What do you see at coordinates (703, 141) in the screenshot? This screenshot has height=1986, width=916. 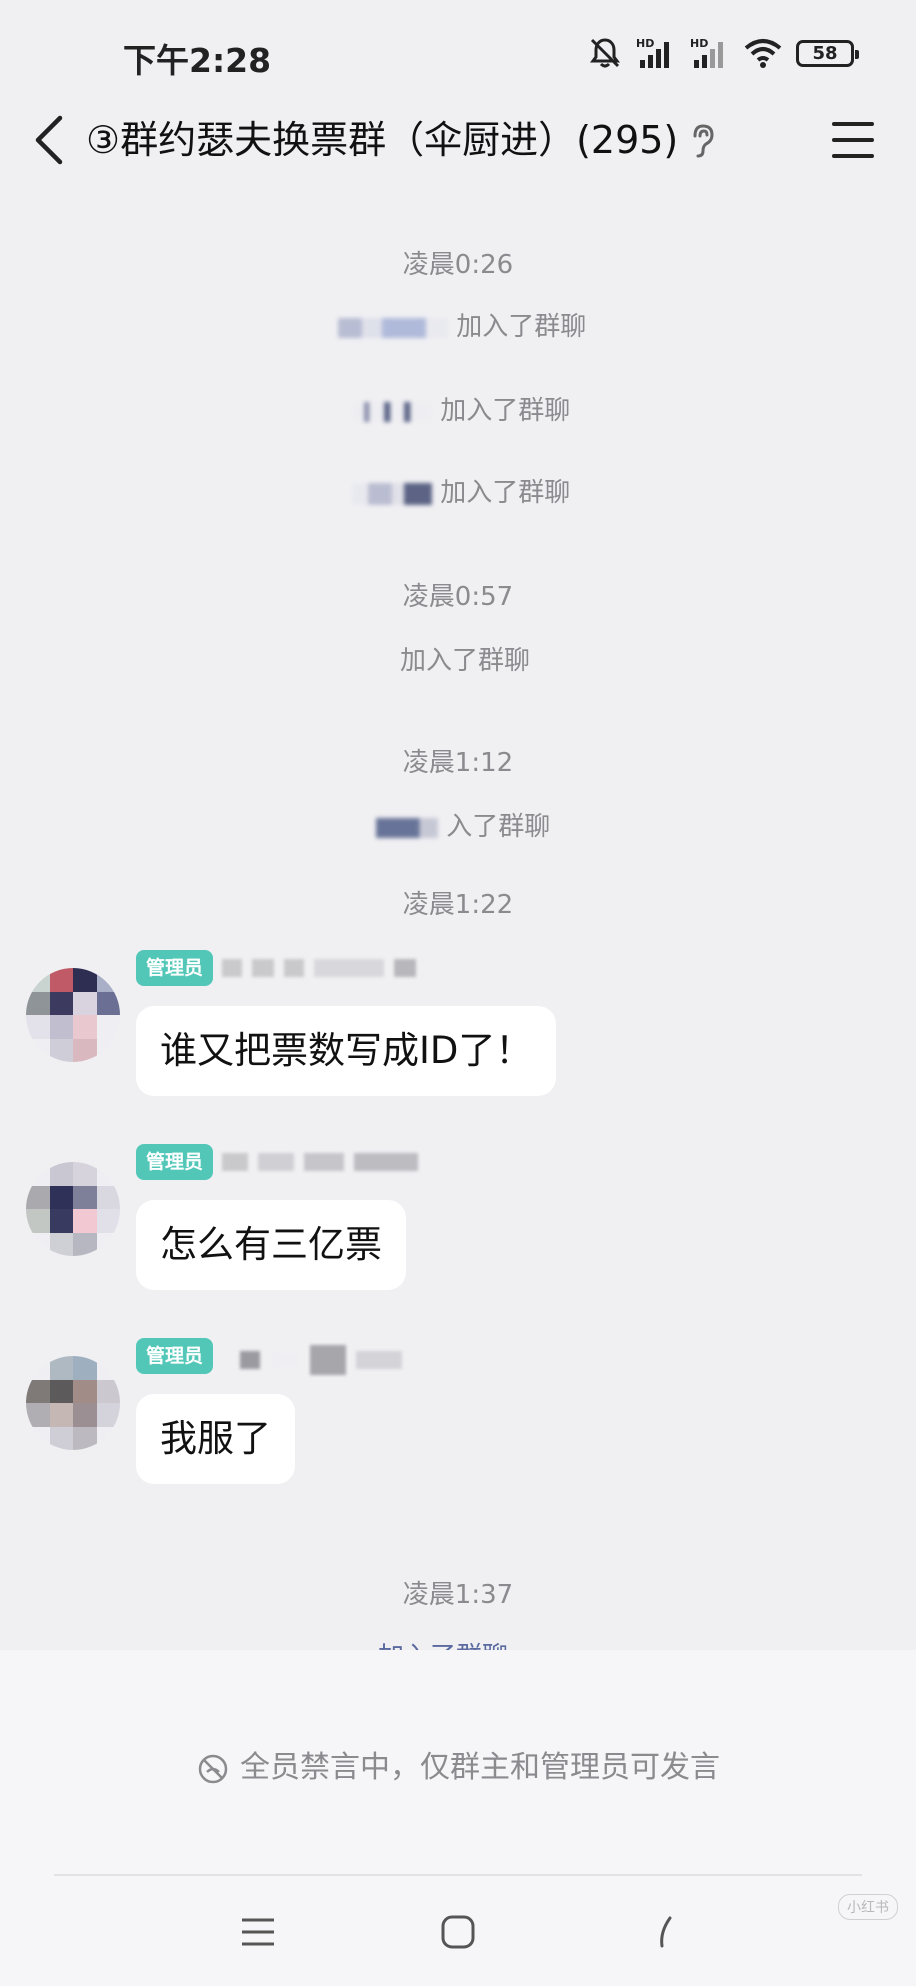 I see `ear-icon` at bounding box center [703, 141].